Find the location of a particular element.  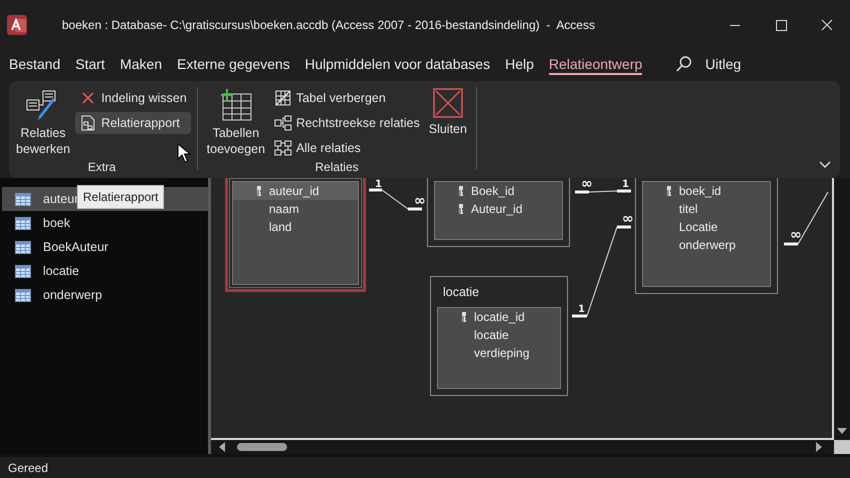

menu-tab: Relatieontwerp is located at coordinates (595, 64).